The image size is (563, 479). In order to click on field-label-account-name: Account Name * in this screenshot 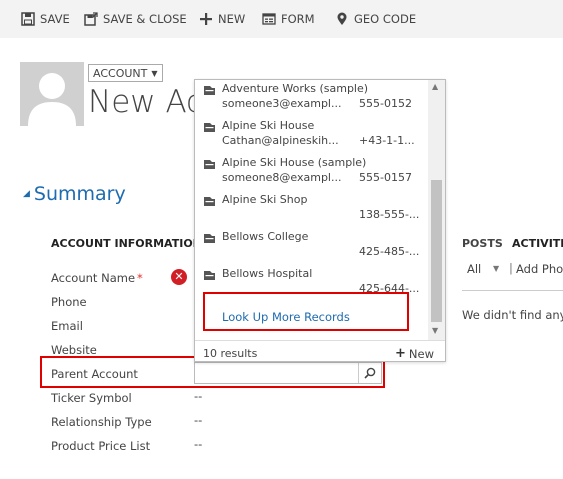, I will do `click(97, 278)`.